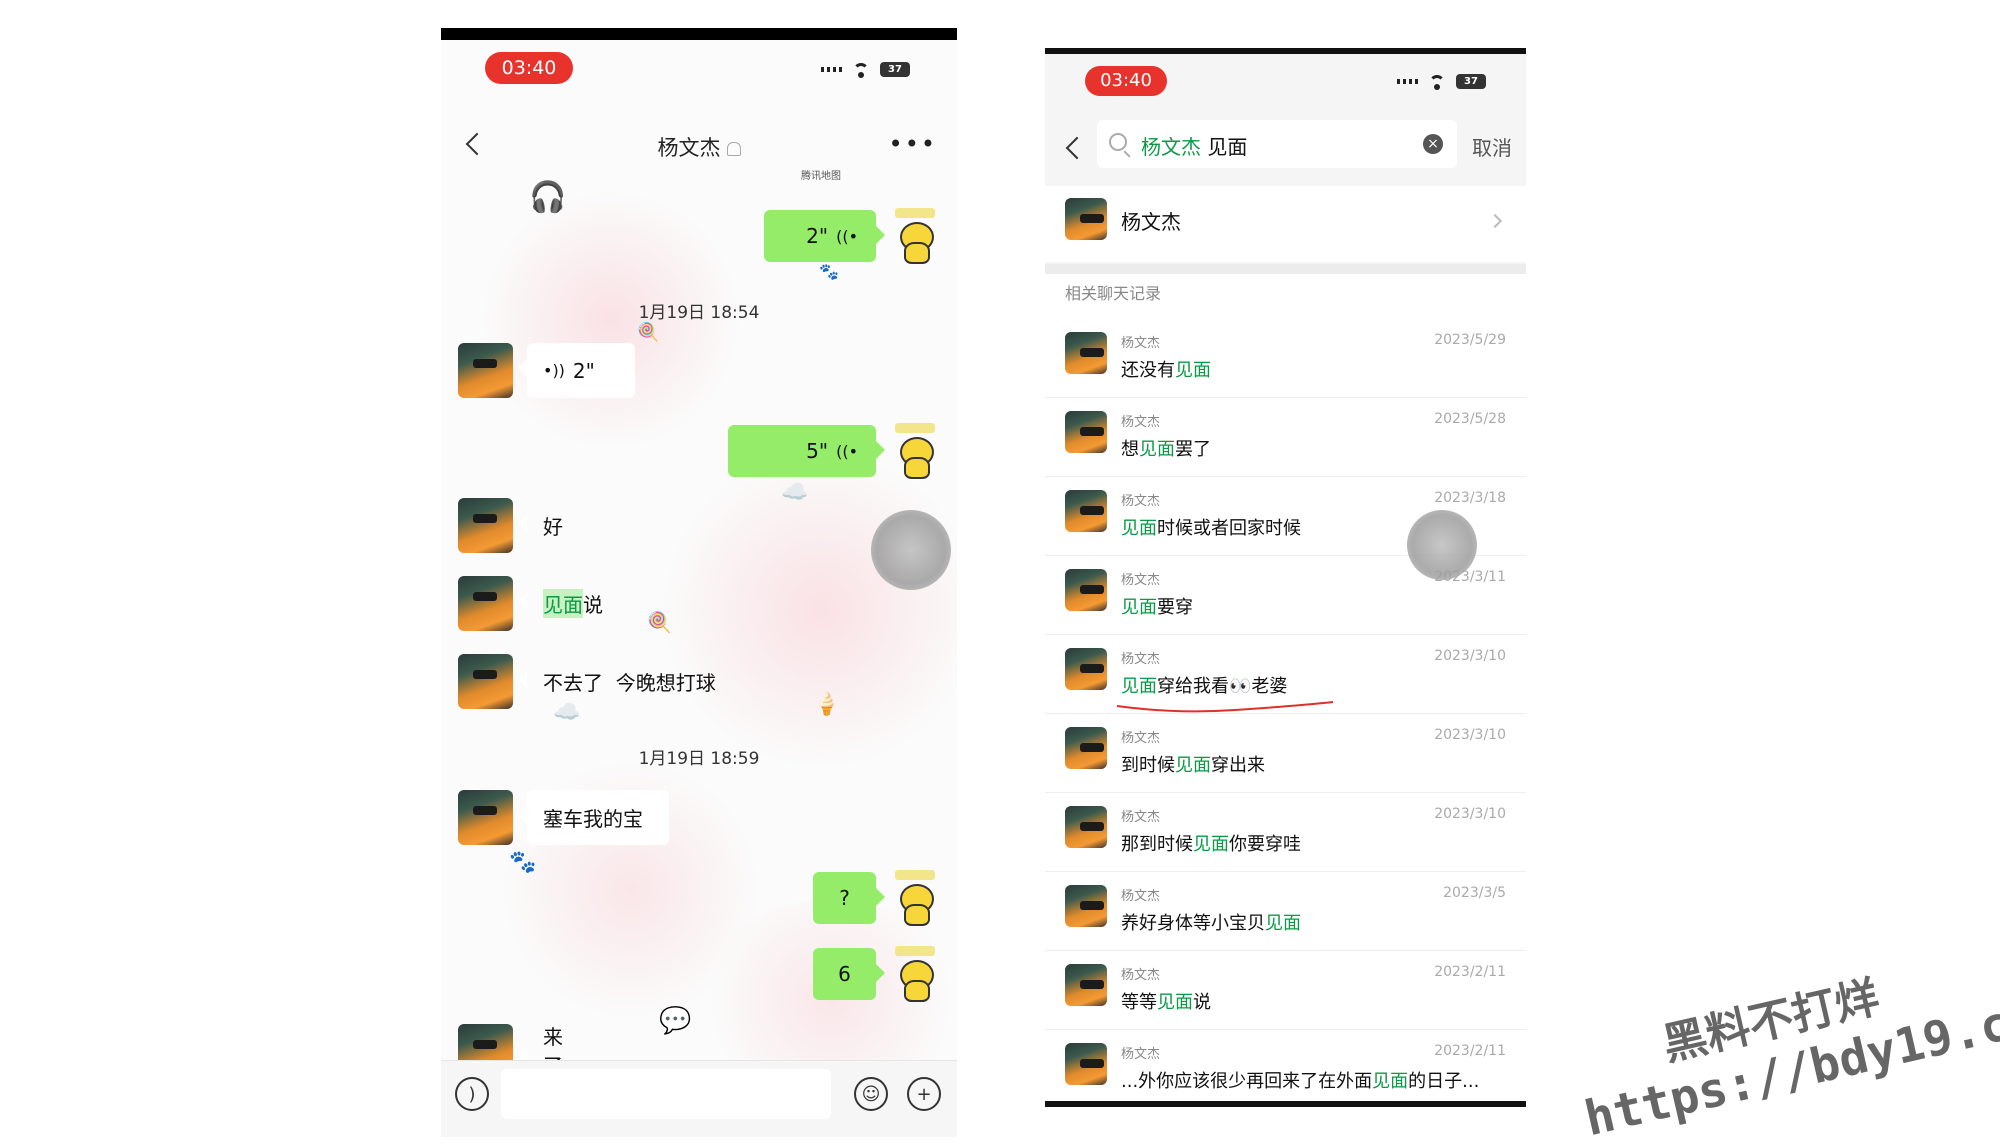 Image resolution: width=2000 pixels, height=1147 pixels. Describe the element at coordinates (1285, 269) in the screenshot. I see `divider` at that location.